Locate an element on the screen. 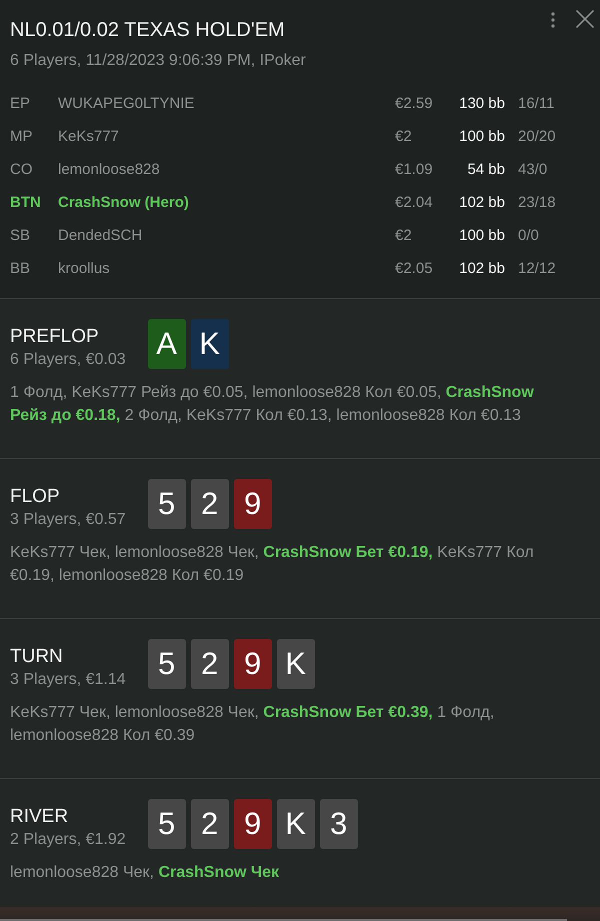 Image resolution: width=600 pixels, height=921 pixels. street-summary: 3 Players, €0.57 is located at coordinates (68, 520).